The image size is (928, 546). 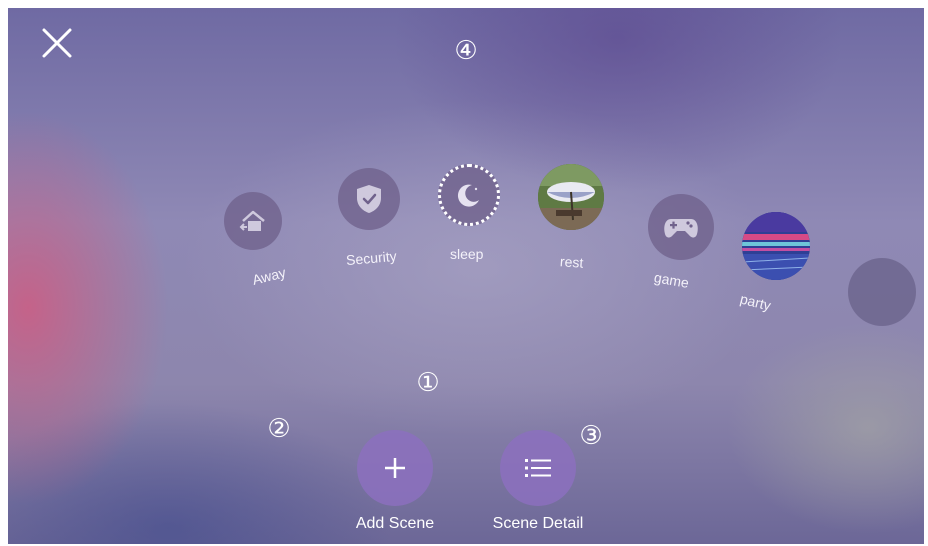 What do you see at coordinates (395, 523) in the screenshot?
I see `add-scene-label: Add Scene` at bounding box center [395, 523].